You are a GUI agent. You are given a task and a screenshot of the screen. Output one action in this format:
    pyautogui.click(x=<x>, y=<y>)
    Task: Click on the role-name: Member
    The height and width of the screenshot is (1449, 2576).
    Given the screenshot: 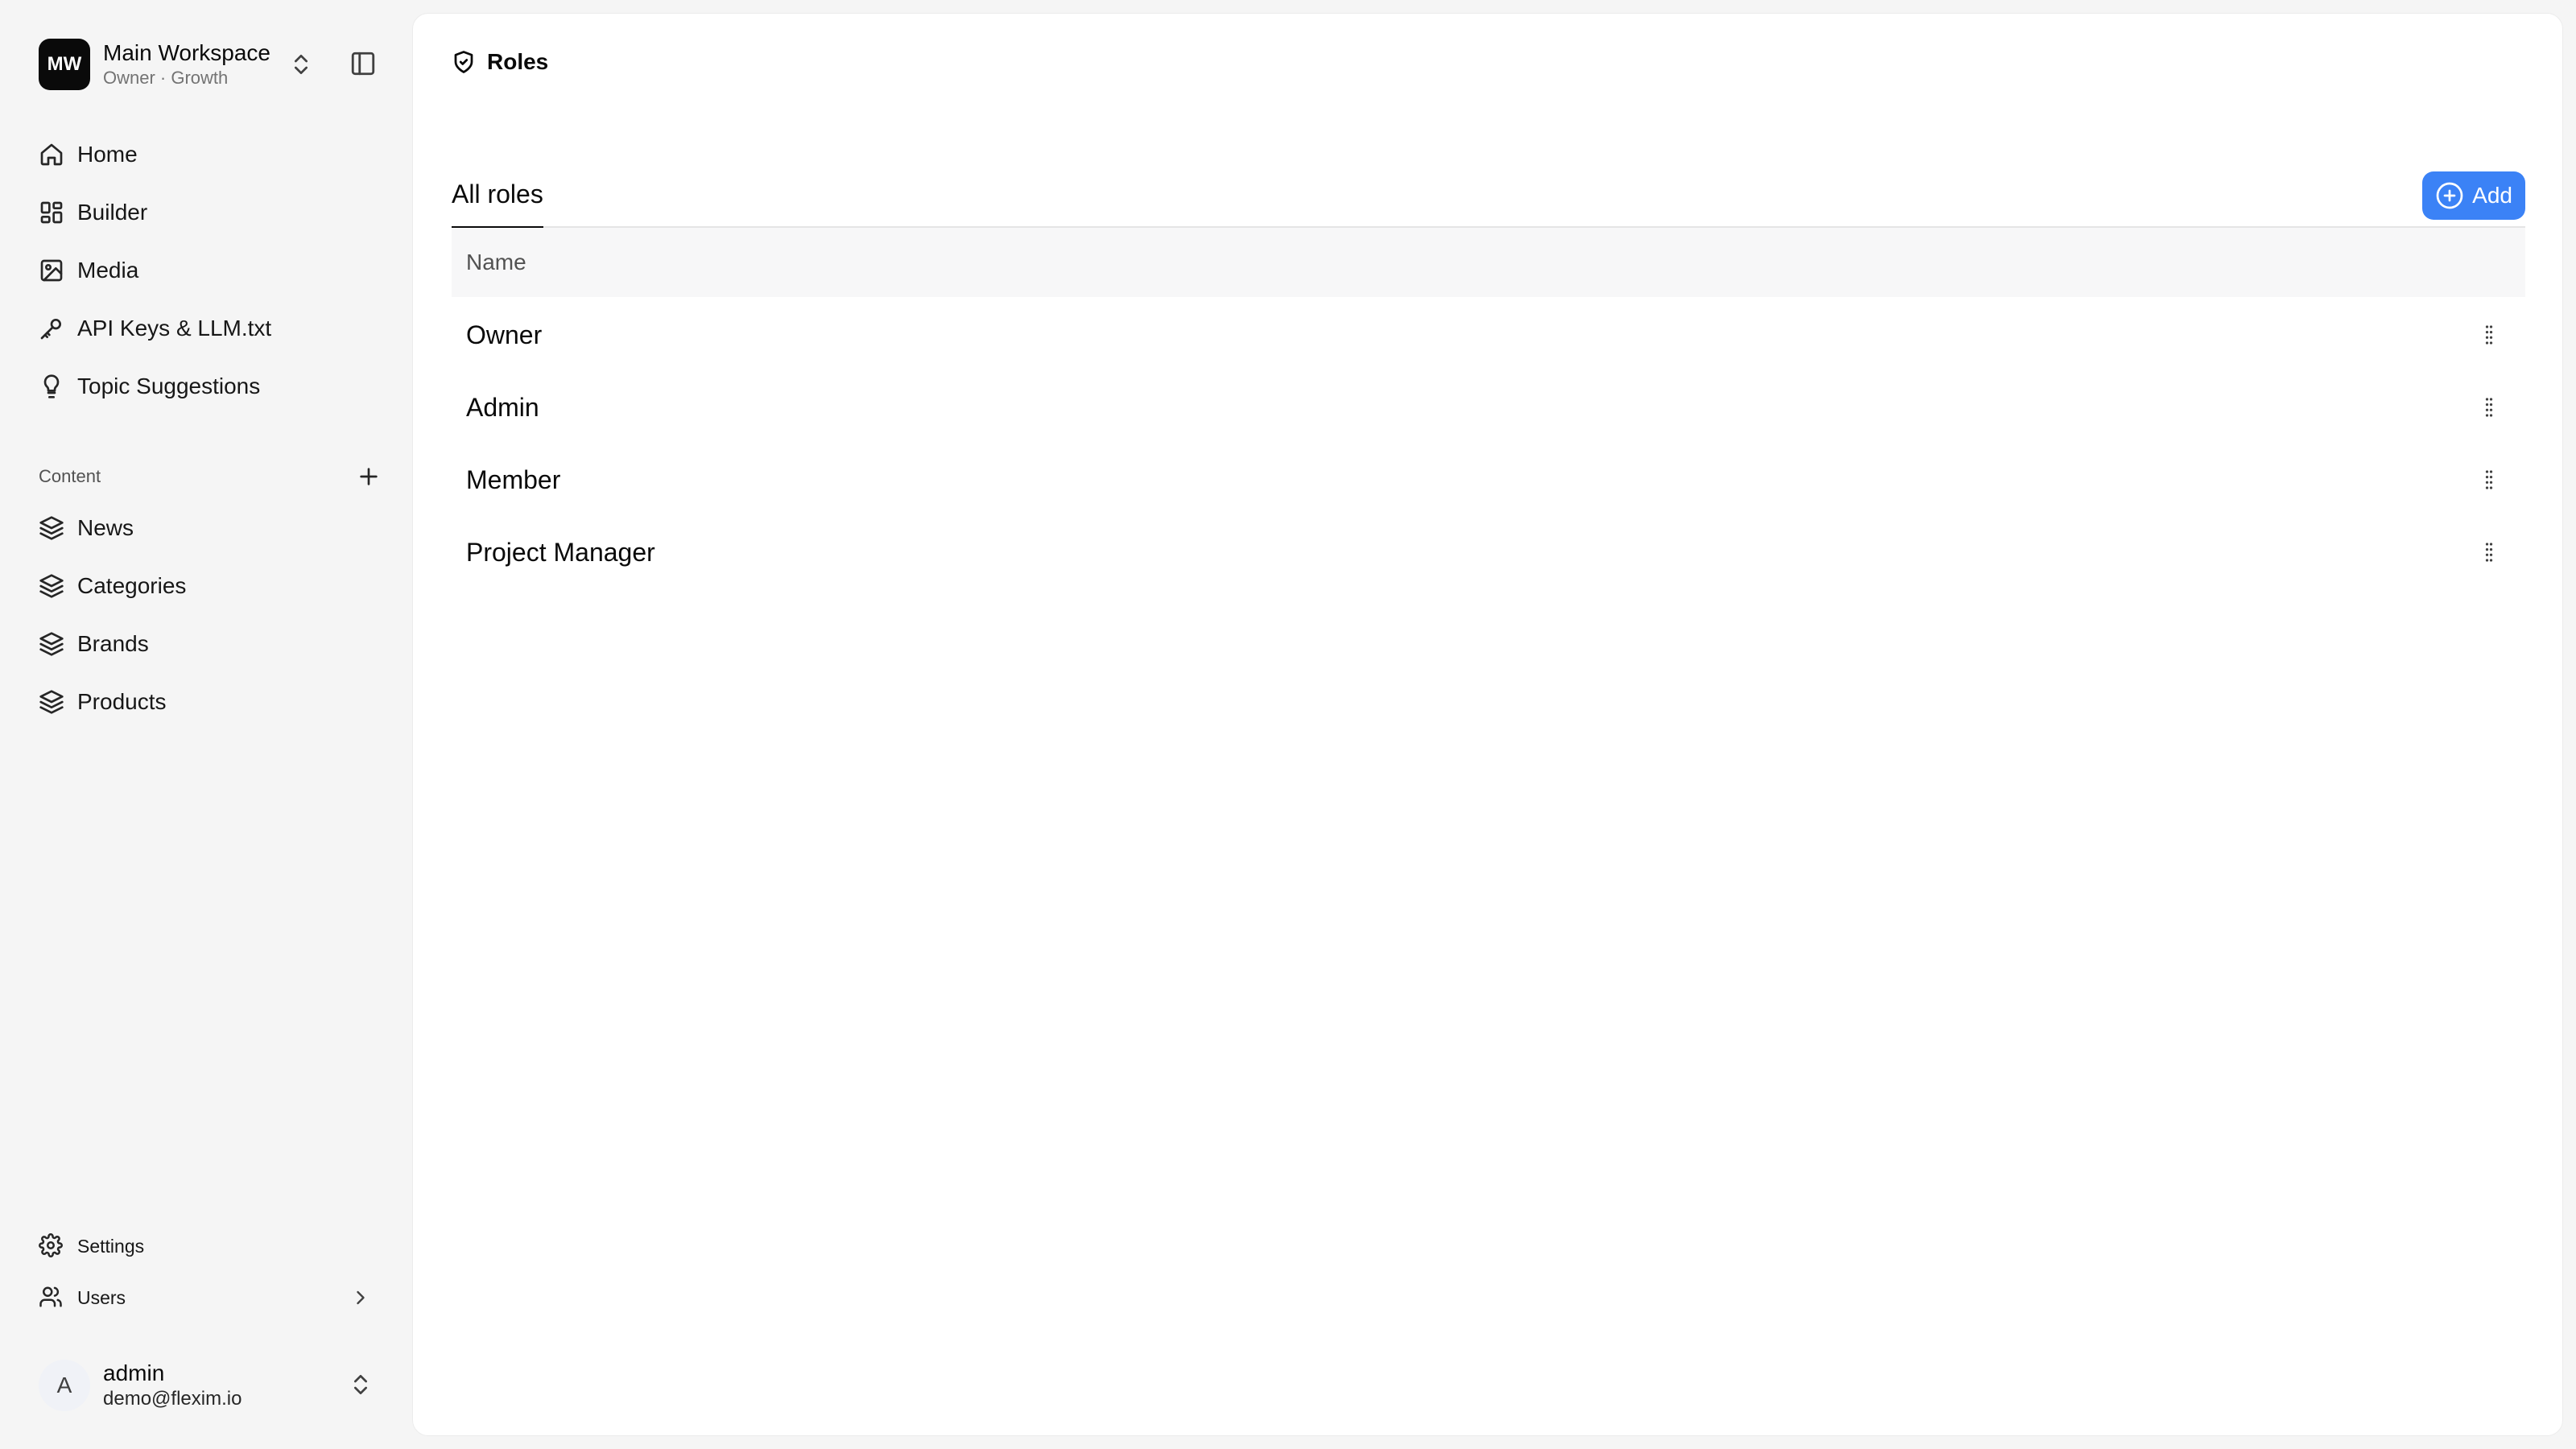 What is the action you would take?
    pyautogui.click(x=513, y=479)
    